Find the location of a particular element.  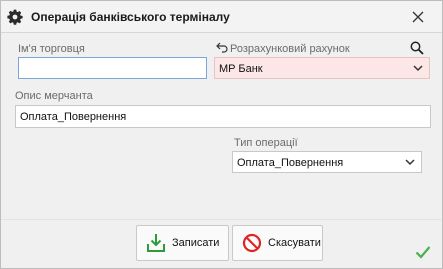

operation-type-select: Оплата_Повернення is located at coordinates (327, 162).